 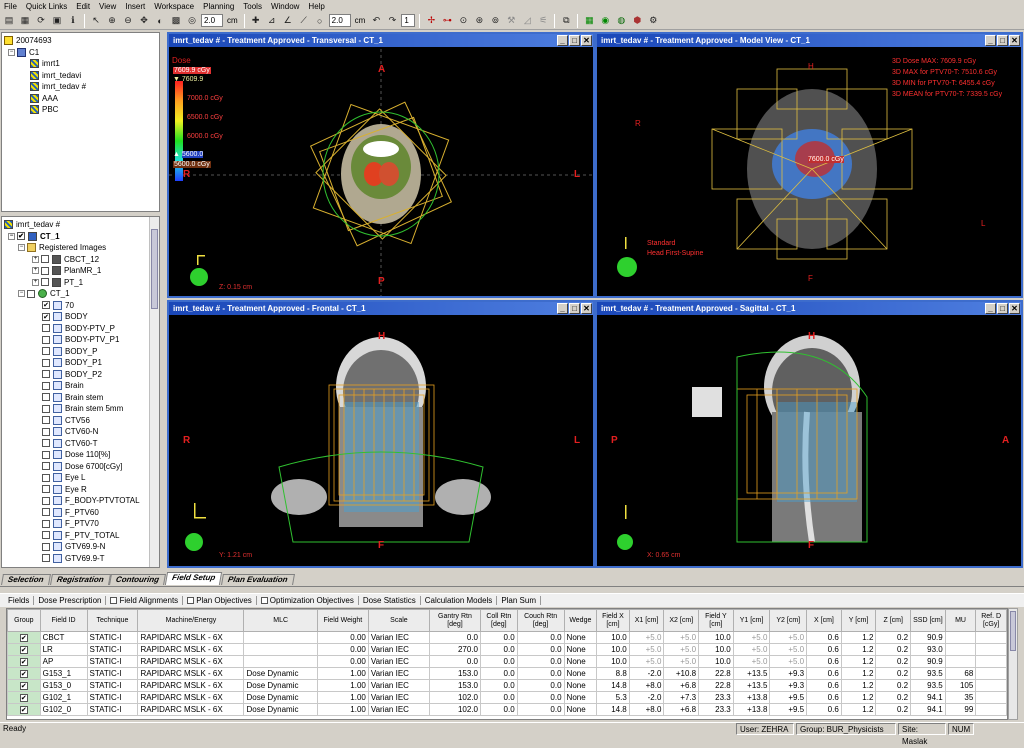 What do you see at coordinates (399, 620) in the screenshot?
I see `column-header: Scale` at bounding box center [399, 620].